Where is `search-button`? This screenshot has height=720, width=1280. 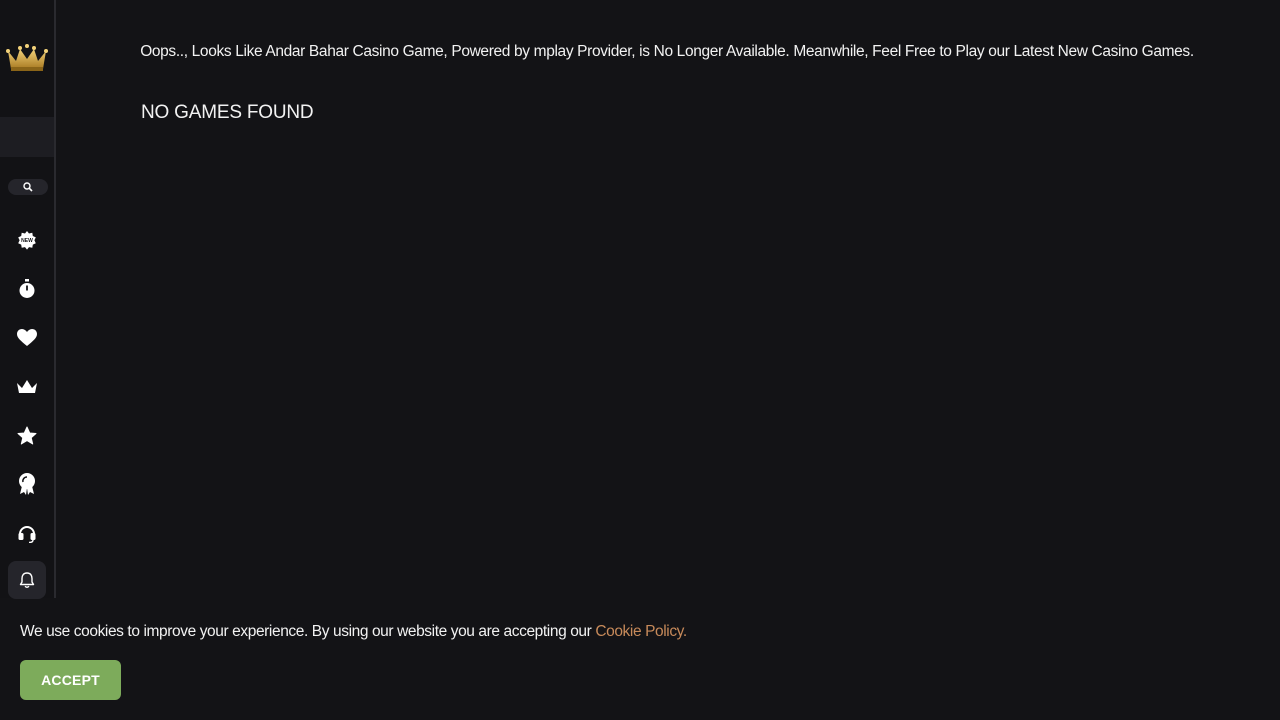
search-button is located at coordinates (28, 187).